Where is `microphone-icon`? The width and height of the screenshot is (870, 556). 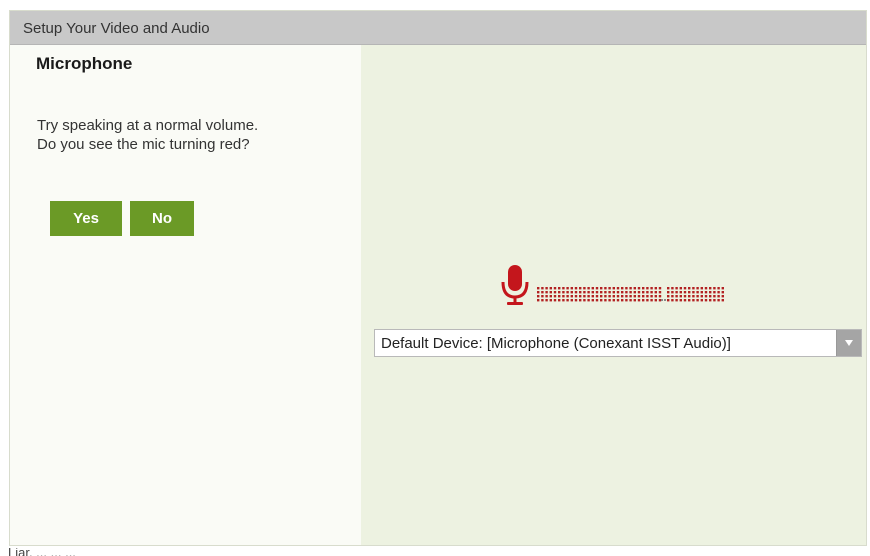
microphone-icon is located at coordinates (515, 288).